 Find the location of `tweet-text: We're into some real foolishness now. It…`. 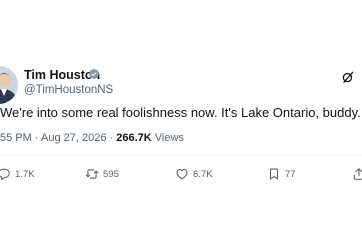

tweet-text: We're into some real foolishness now. It… is located at coordinates (180, 112).